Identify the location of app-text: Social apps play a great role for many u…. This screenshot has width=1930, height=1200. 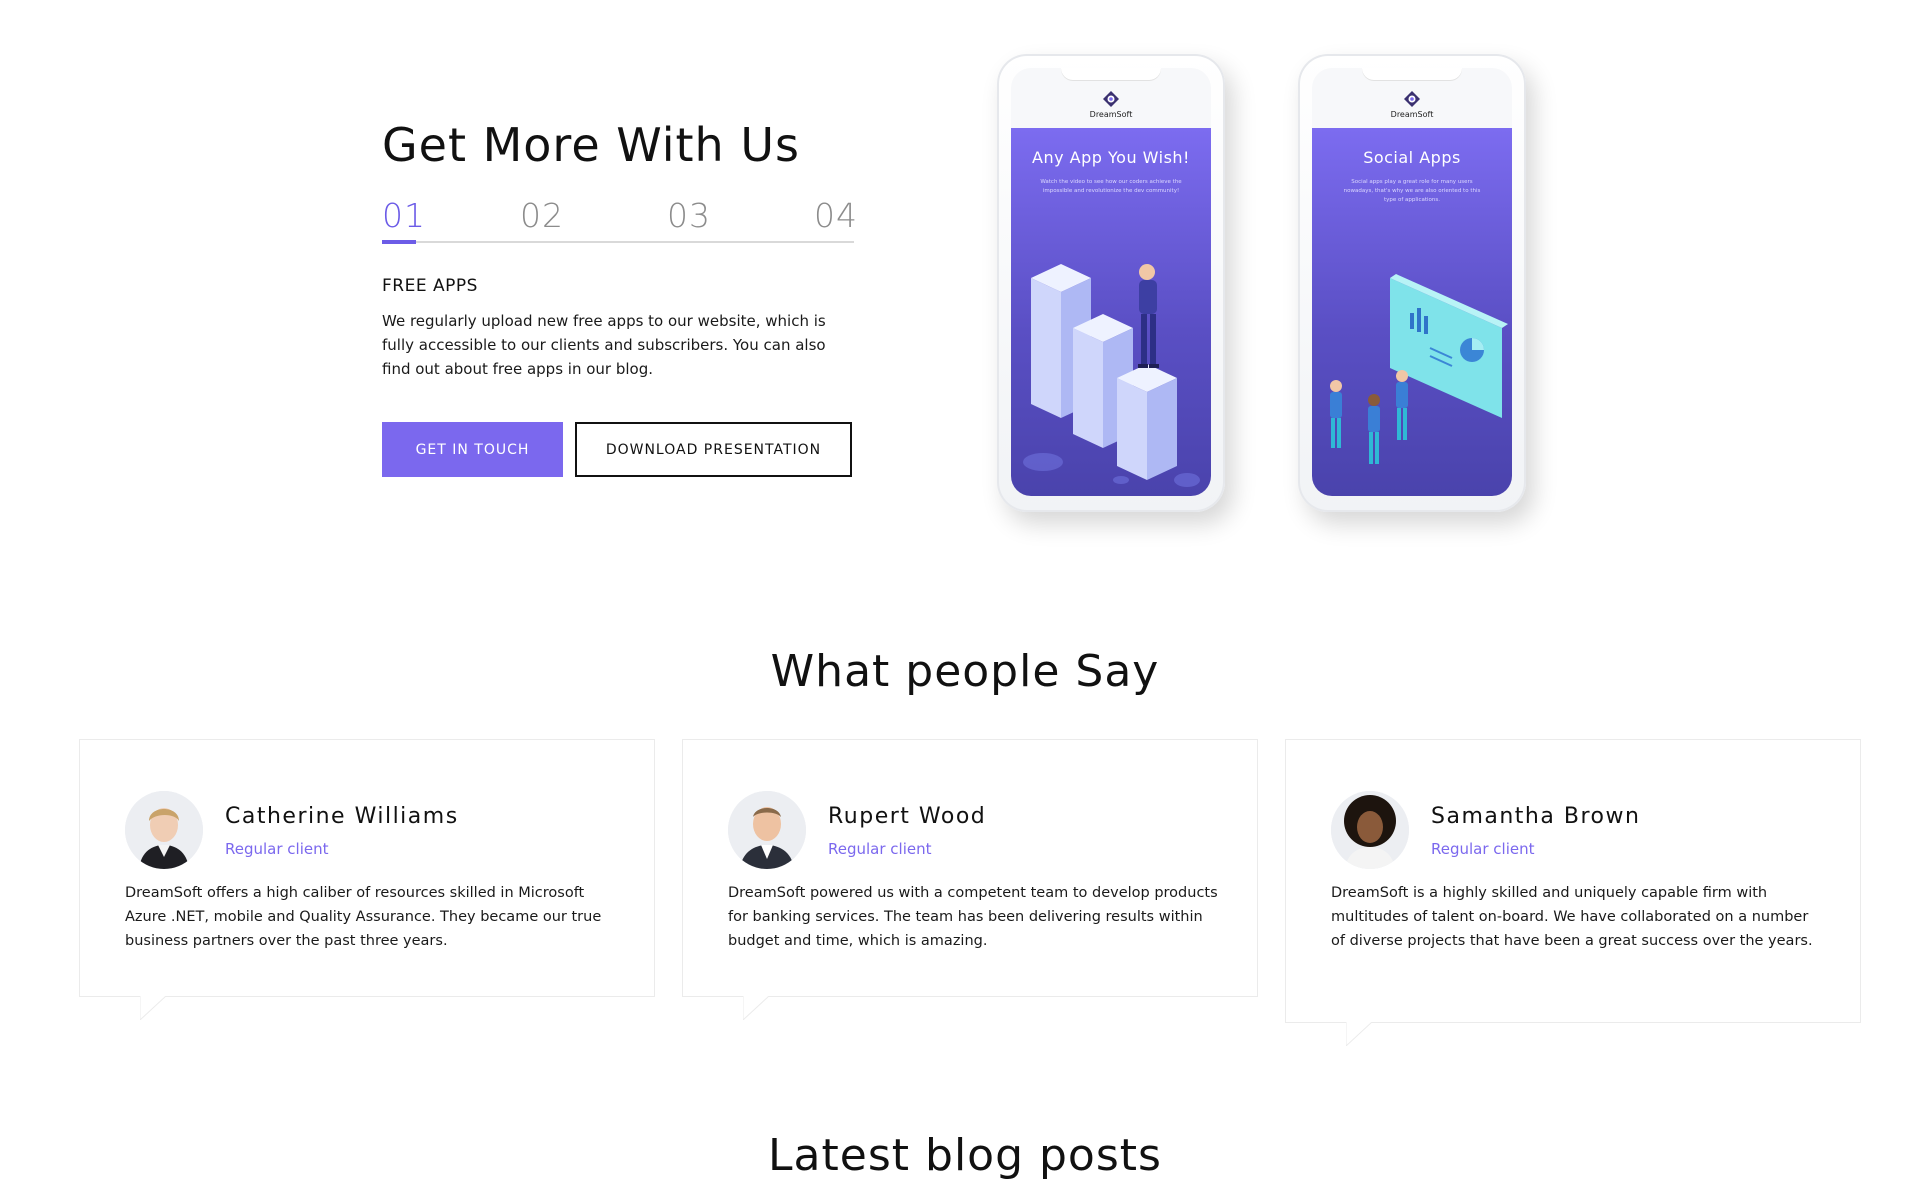
(1412, 191).